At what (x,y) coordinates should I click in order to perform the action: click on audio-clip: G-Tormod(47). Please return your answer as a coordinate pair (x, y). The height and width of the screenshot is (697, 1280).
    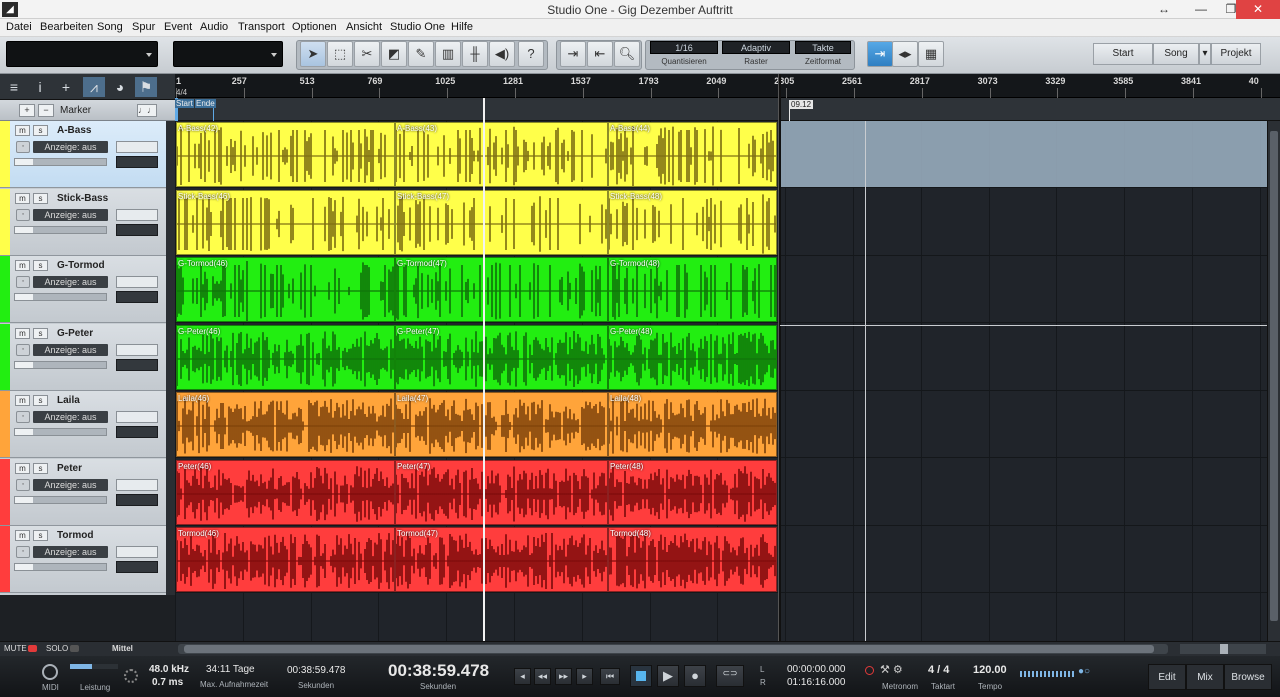
    Looking at the image, I should click on (501, 289).